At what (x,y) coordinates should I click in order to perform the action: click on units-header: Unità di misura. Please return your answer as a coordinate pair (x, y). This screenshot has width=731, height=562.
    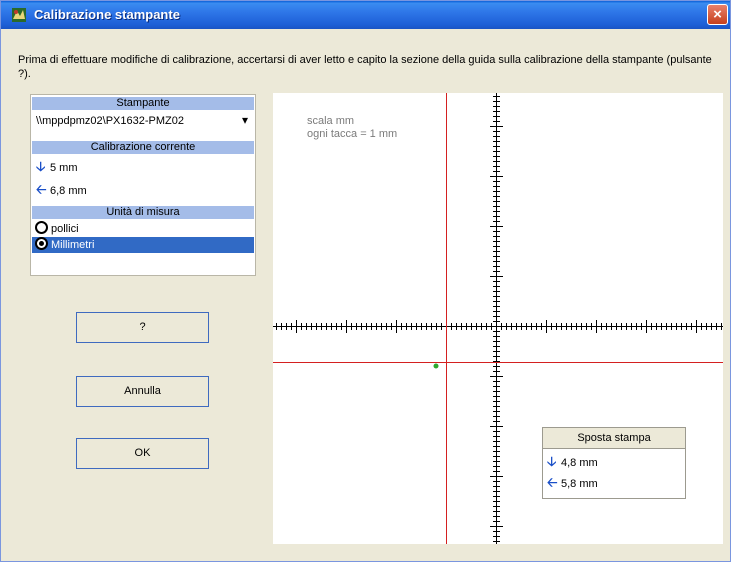
    Looking at the image, I should click on (143, 212).